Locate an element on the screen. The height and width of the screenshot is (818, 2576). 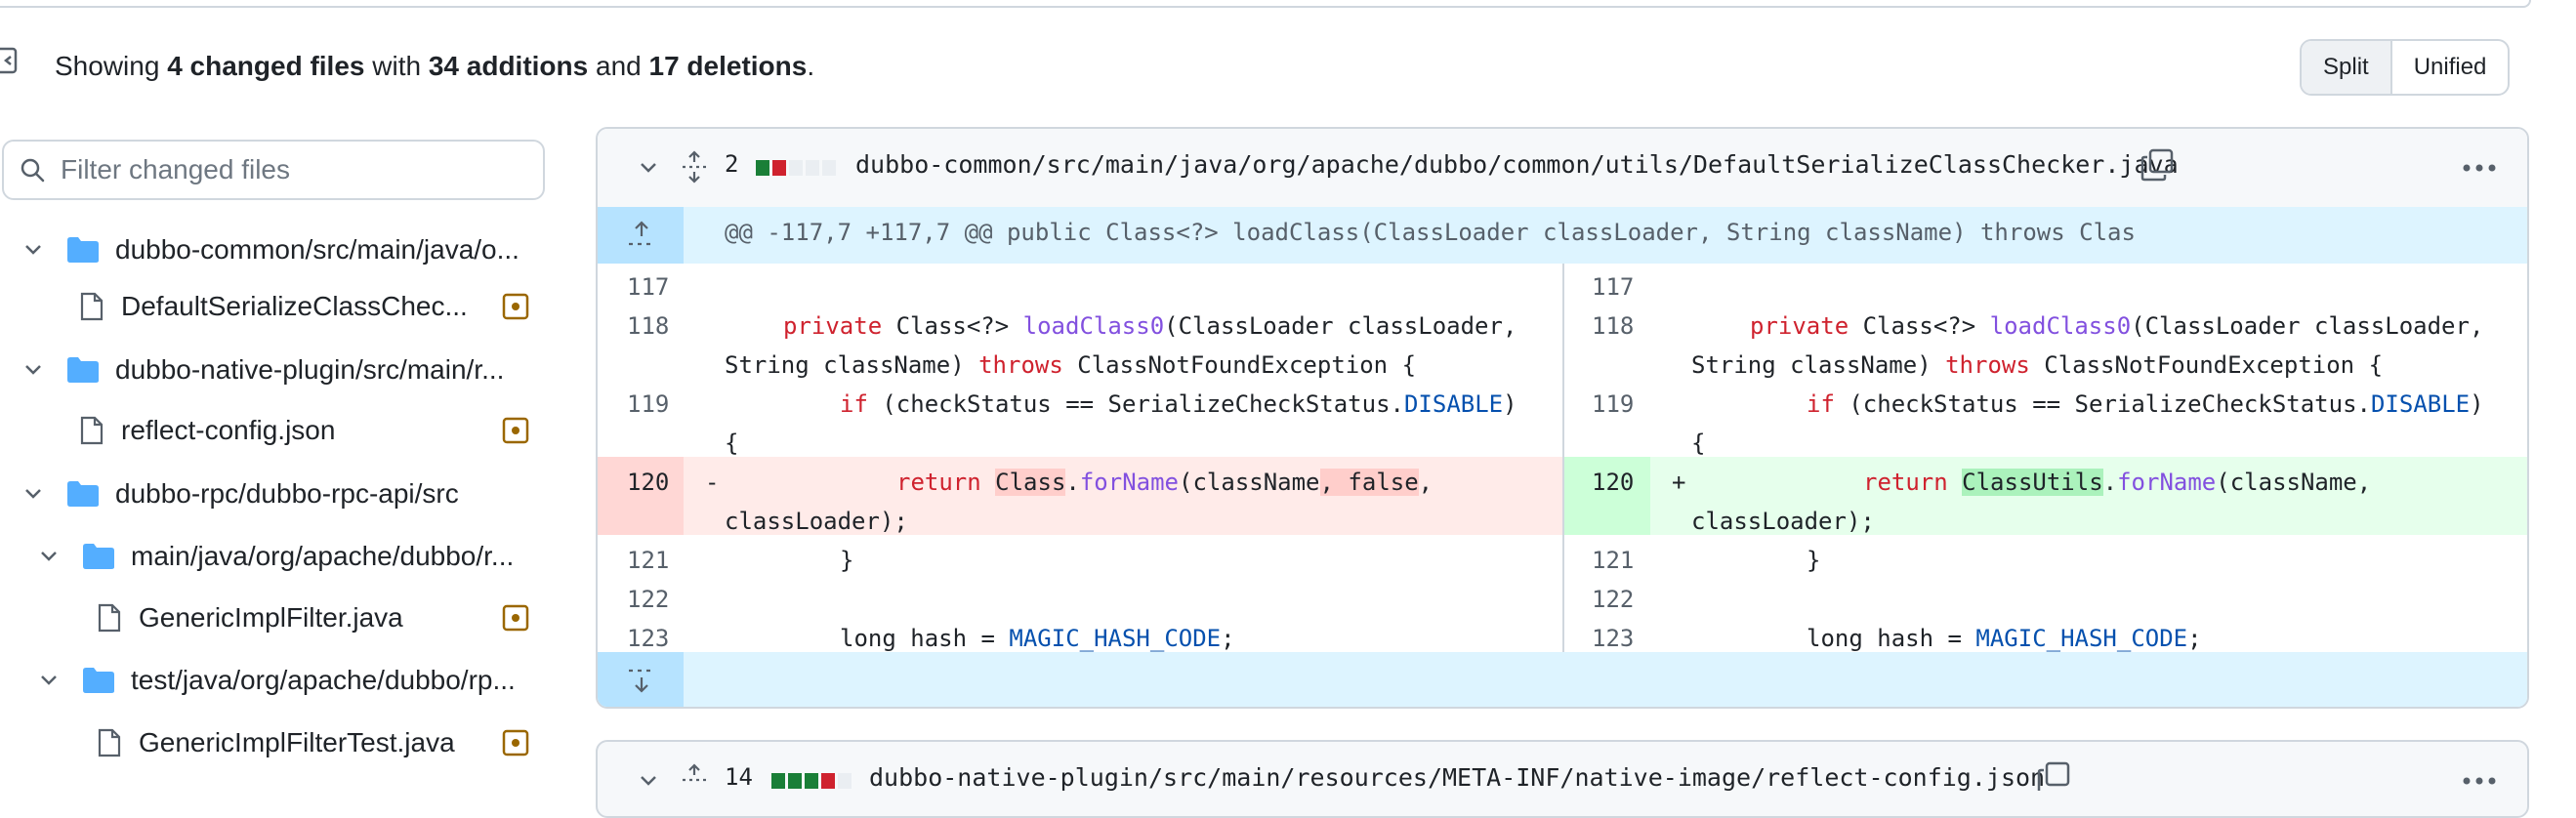
diff-sign: - is located at coordinates (713, 482).